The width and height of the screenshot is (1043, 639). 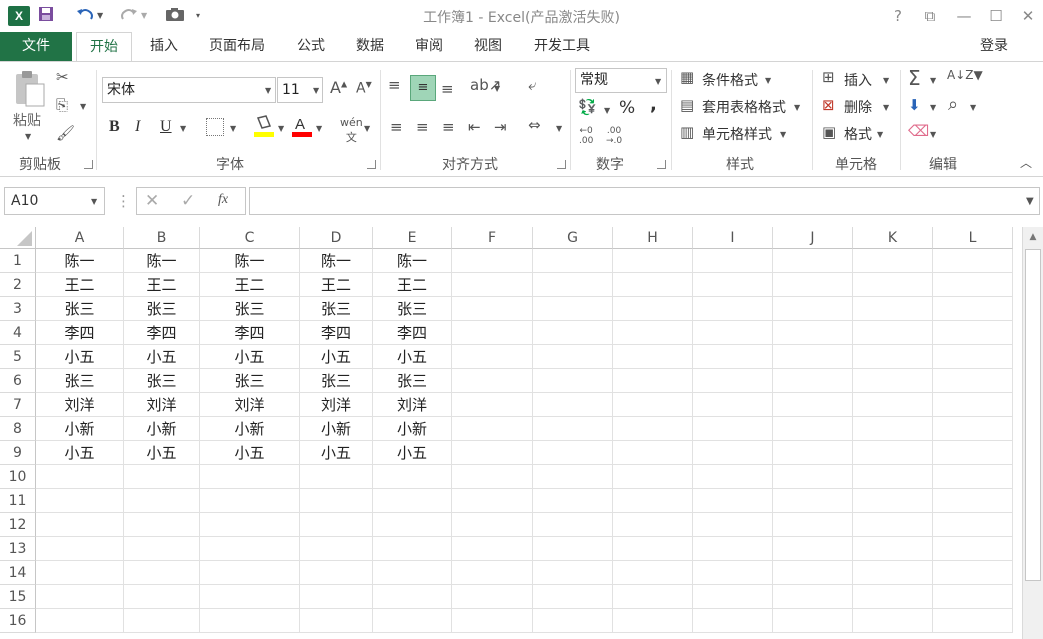 What do you see at coordinates (858, 80) in the screenshot?
I see `insert-cells-button: 插入` at bounding box center [858, 80].